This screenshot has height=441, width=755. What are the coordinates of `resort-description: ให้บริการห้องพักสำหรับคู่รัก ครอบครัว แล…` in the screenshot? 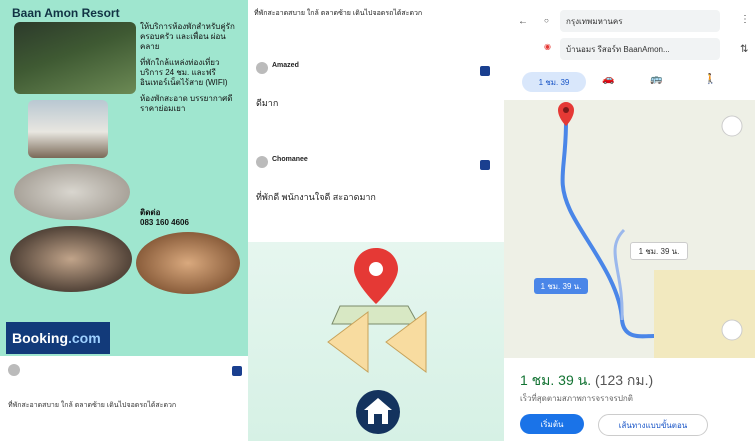 It's located at (190, 71).